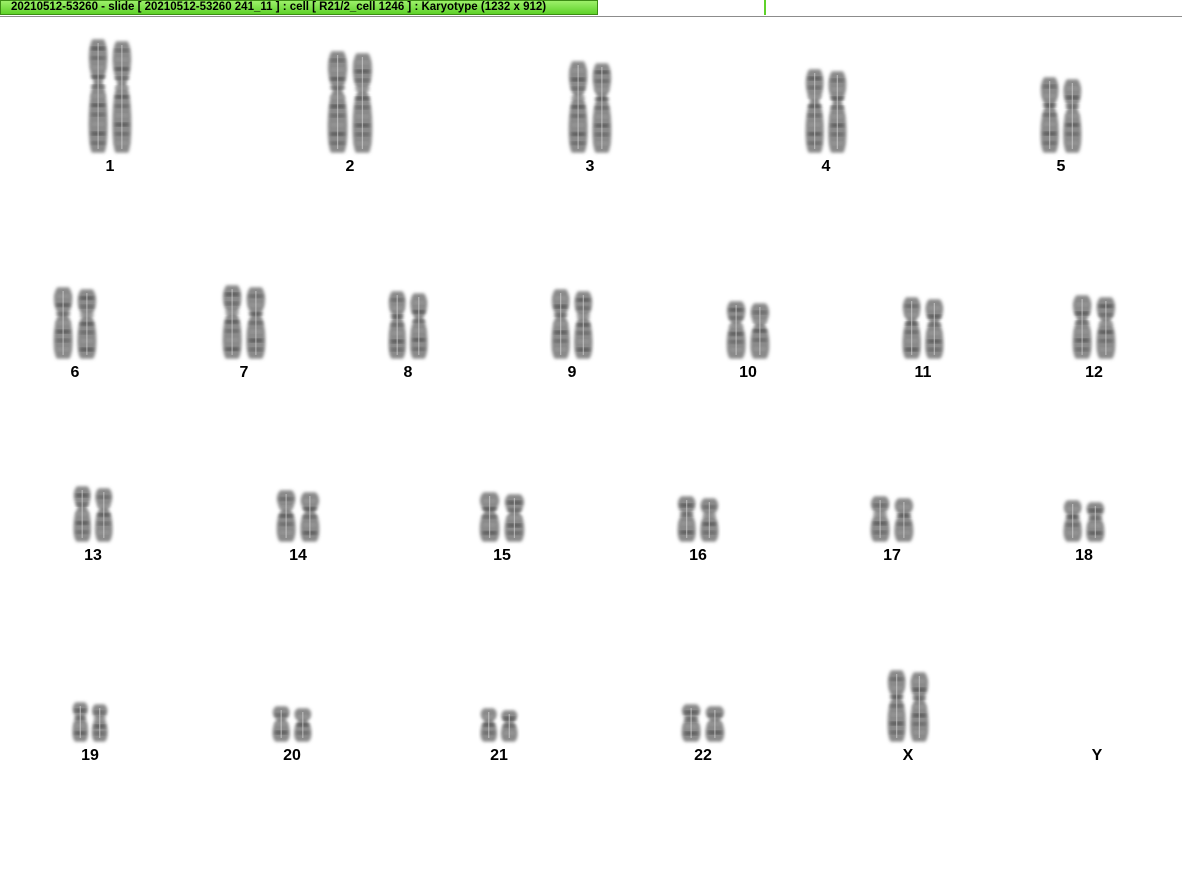 The height and width of the screenshot is (870, 1182). I want to click on chromosome-label: X, so click(908, 755).